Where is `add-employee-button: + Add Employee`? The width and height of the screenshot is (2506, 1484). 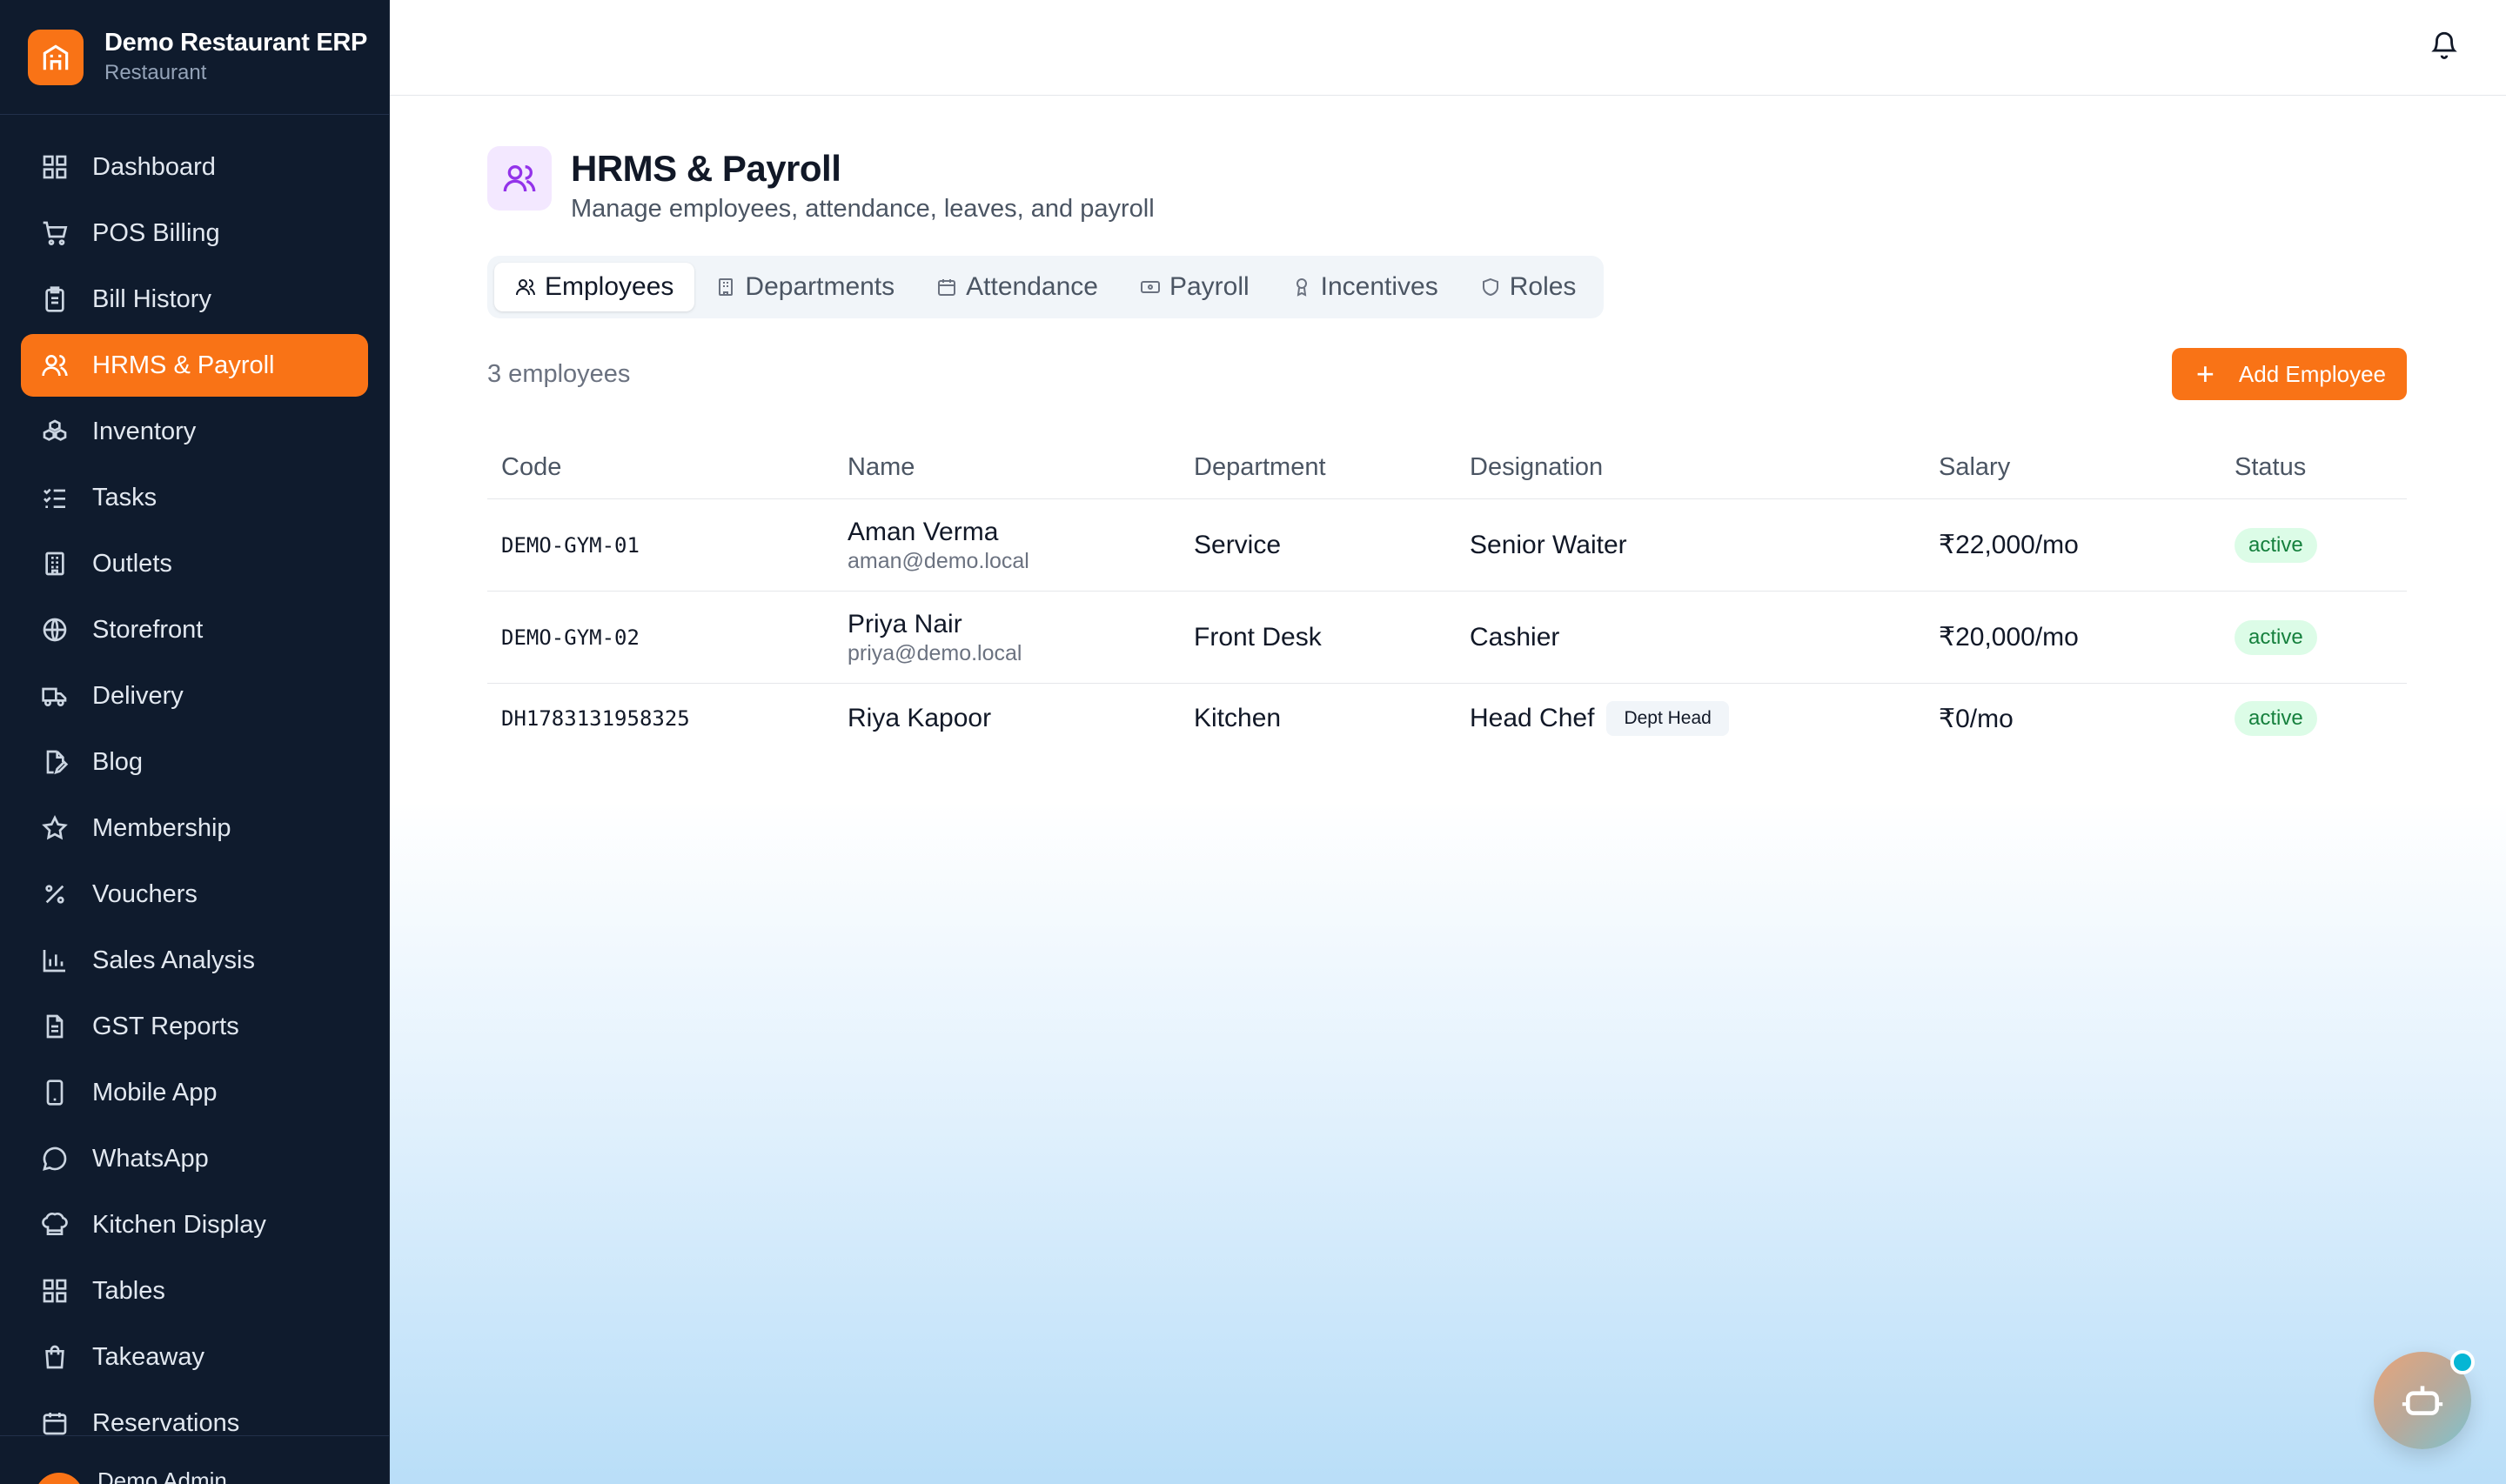
add-employee-button: + Add Employee is located at coordinates (2289, 374).